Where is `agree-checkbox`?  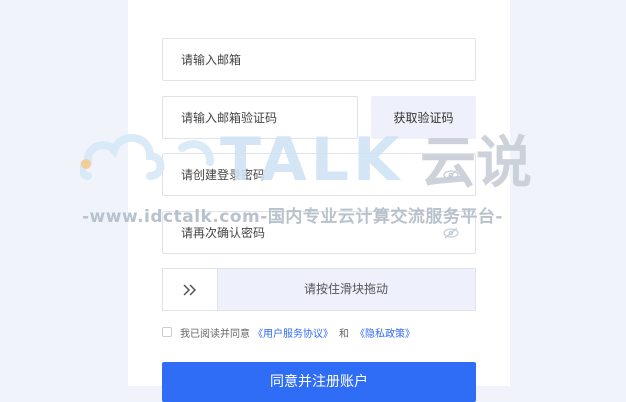
agree-checkbox is located at coordinates (167, 332).